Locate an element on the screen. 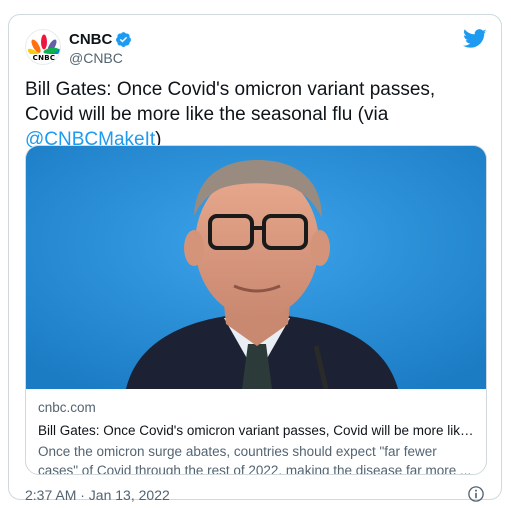 This screenshot has width=511, height=508. author-names: CNBC @CNBC is located at coordinates (100, 47).